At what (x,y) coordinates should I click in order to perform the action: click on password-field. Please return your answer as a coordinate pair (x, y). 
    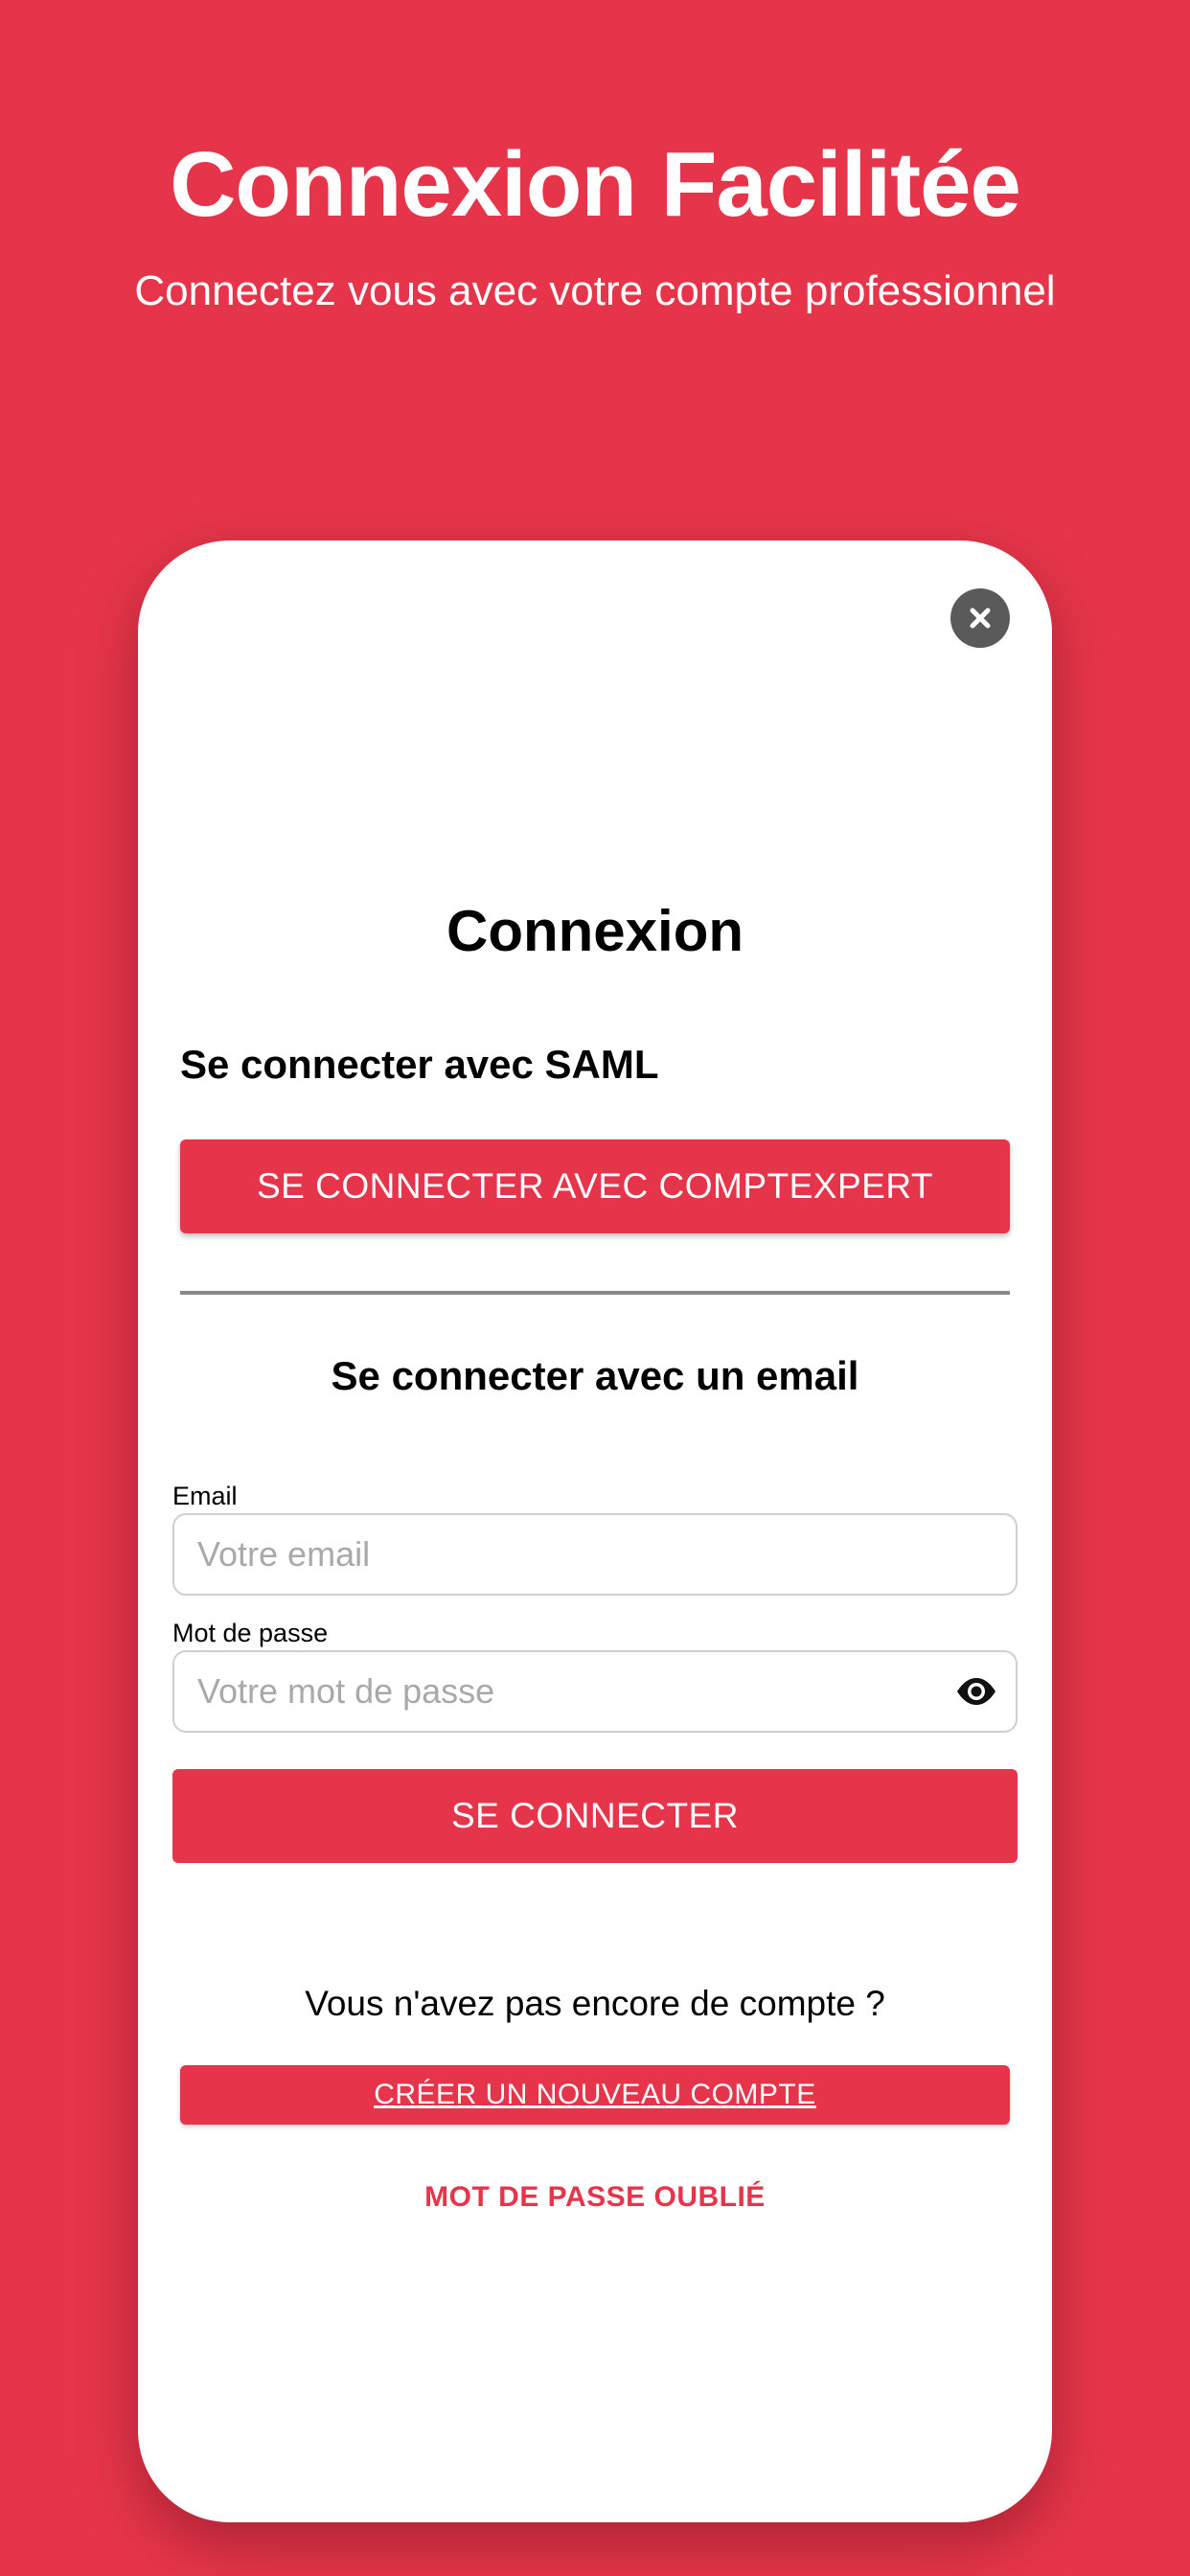
    Looking at the image, I should click on (595, 1691).